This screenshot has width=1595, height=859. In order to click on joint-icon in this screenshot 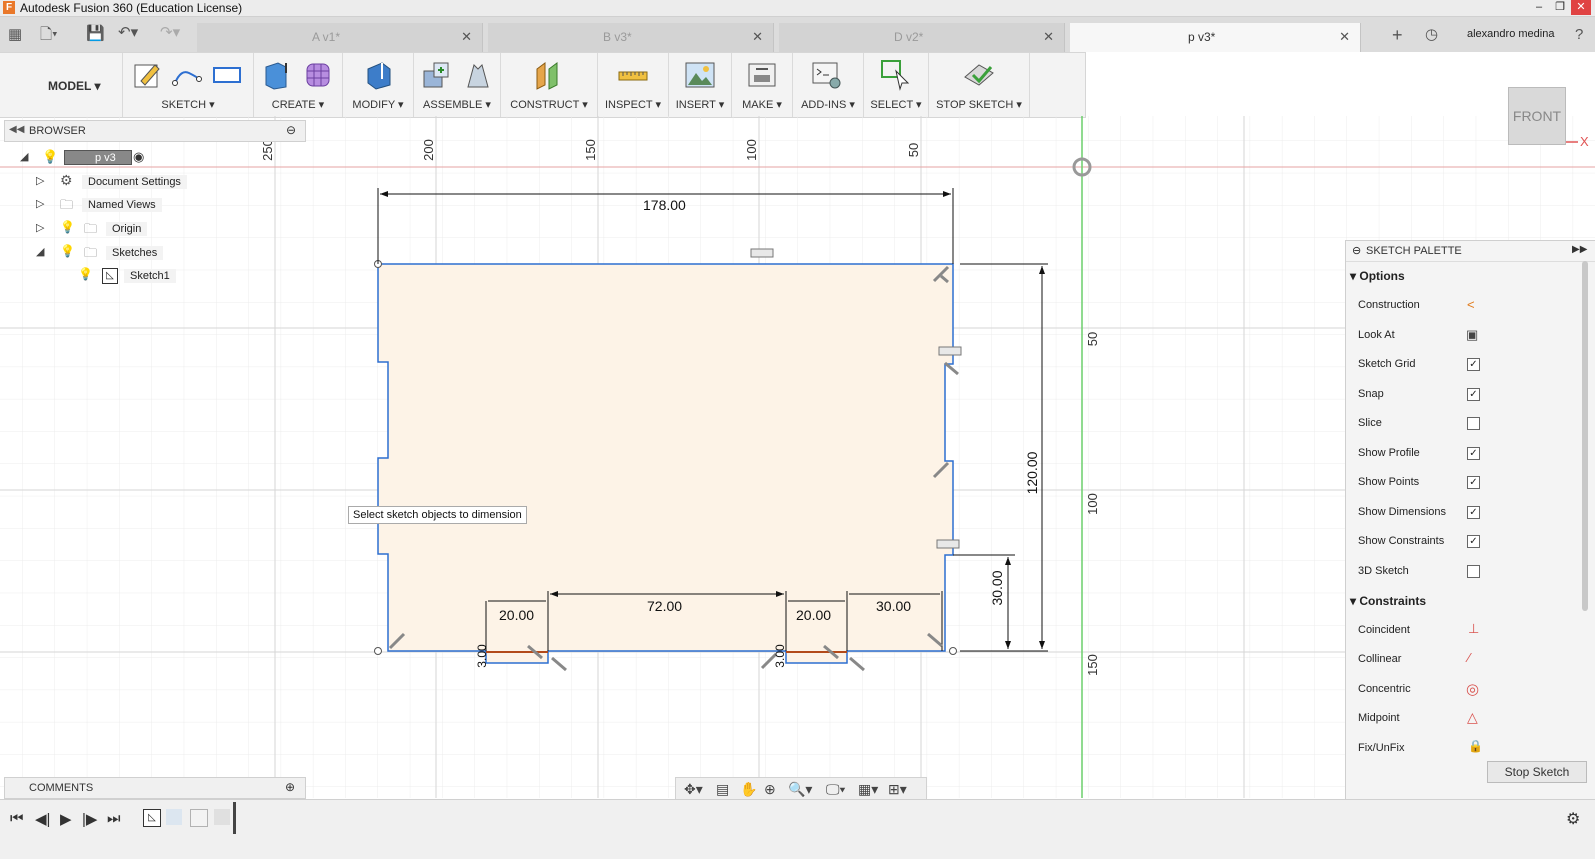, I will do `click(478, 75)`.